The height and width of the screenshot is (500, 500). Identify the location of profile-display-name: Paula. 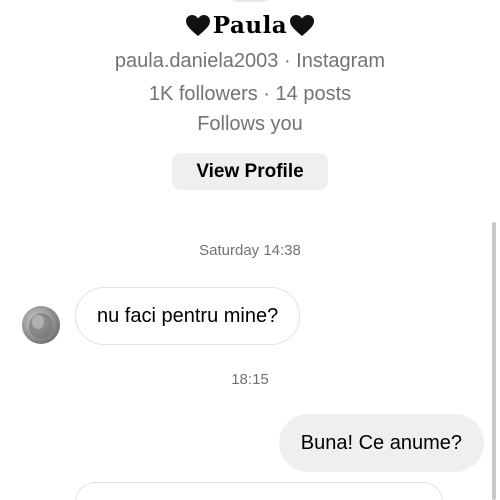
(250, 25).